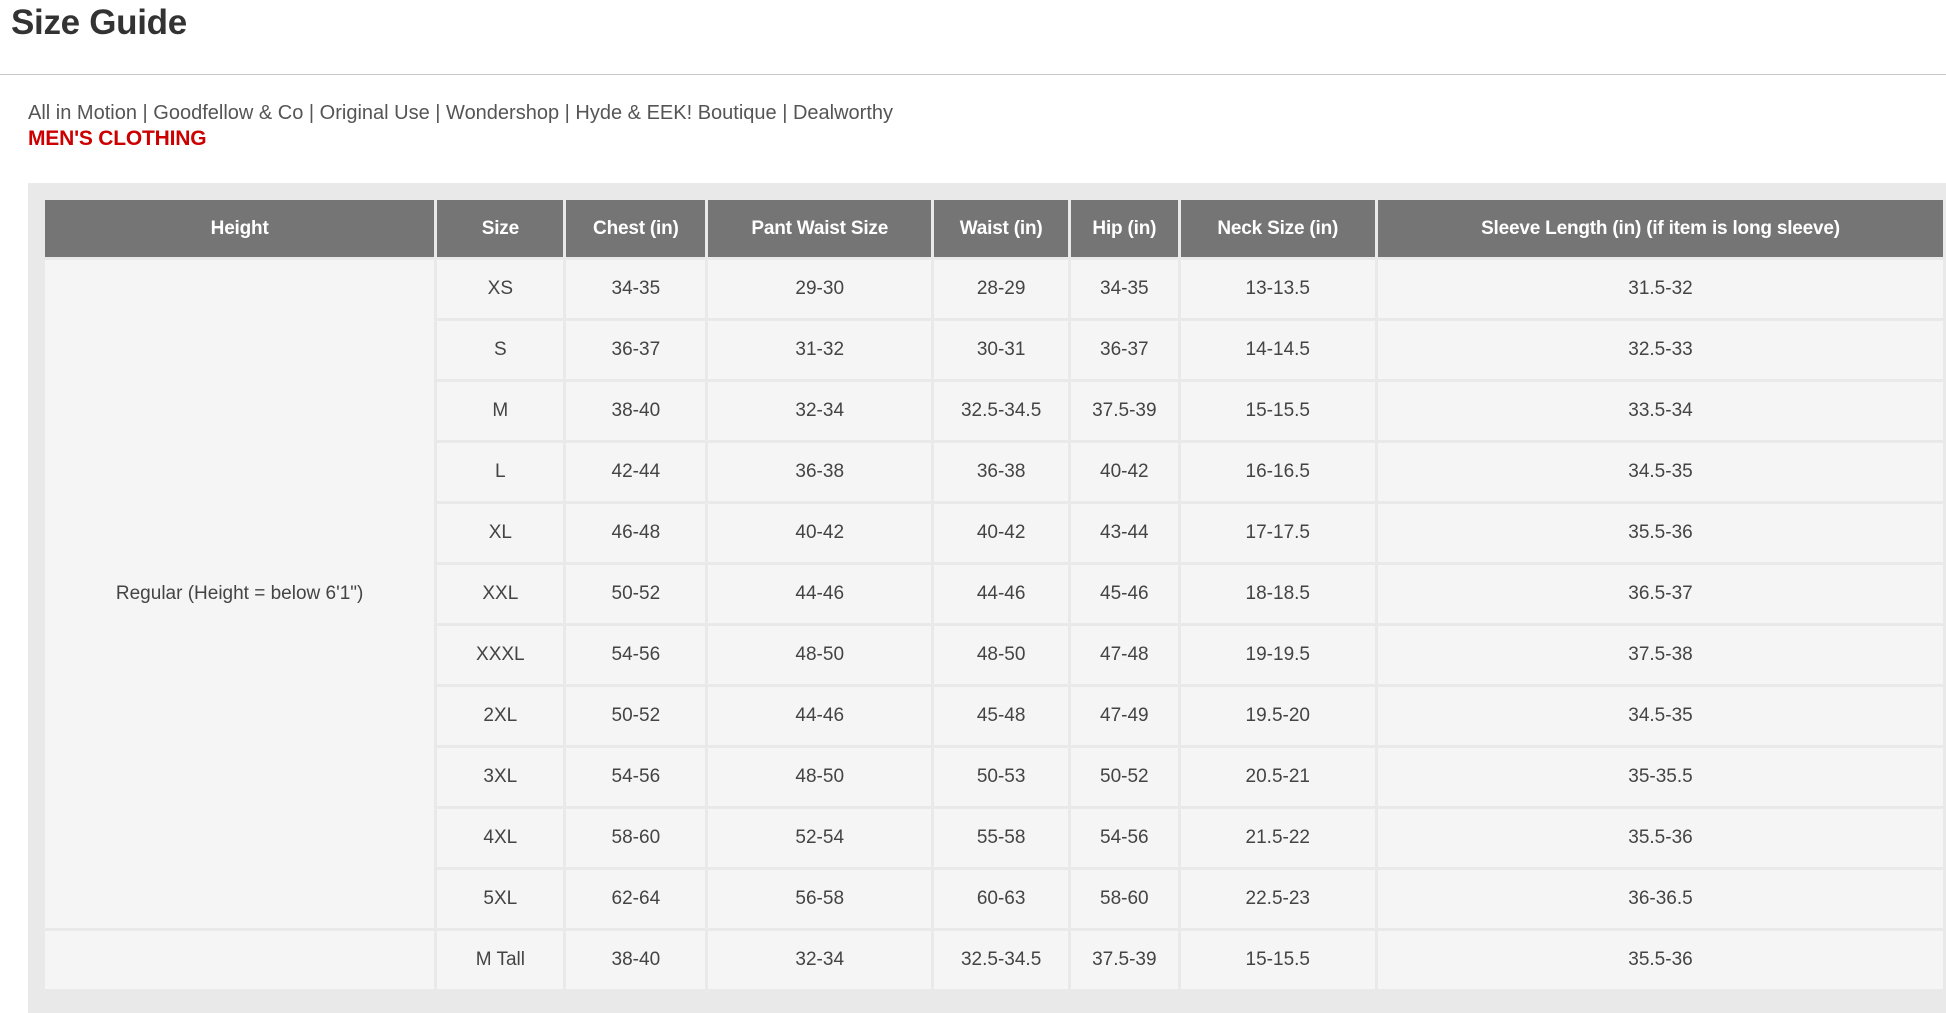 This screenshot has width=1946, height=1013. What do you see at coordinates (636, 228) in the screenshot?
I see `column-header: Chest (in)` at bounding box center [636, 228].